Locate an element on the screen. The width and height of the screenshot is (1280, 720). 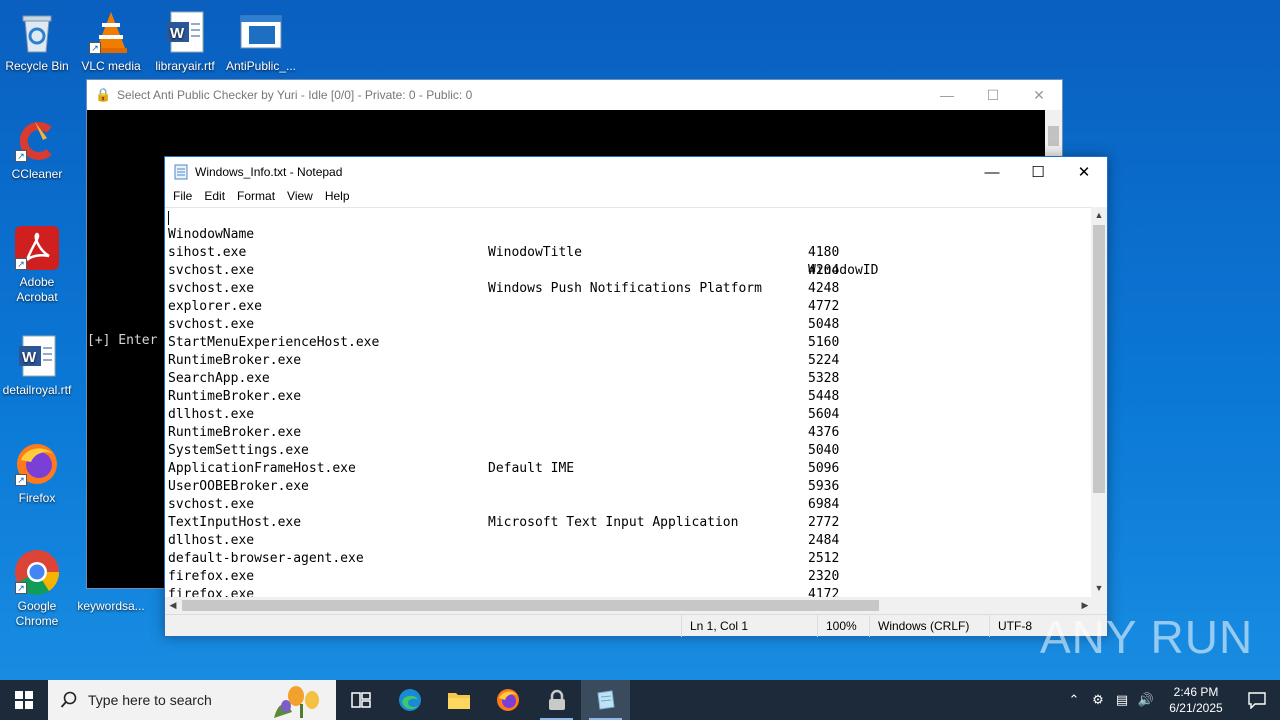
window-id: 2512 is located at coordinates (824, 558).